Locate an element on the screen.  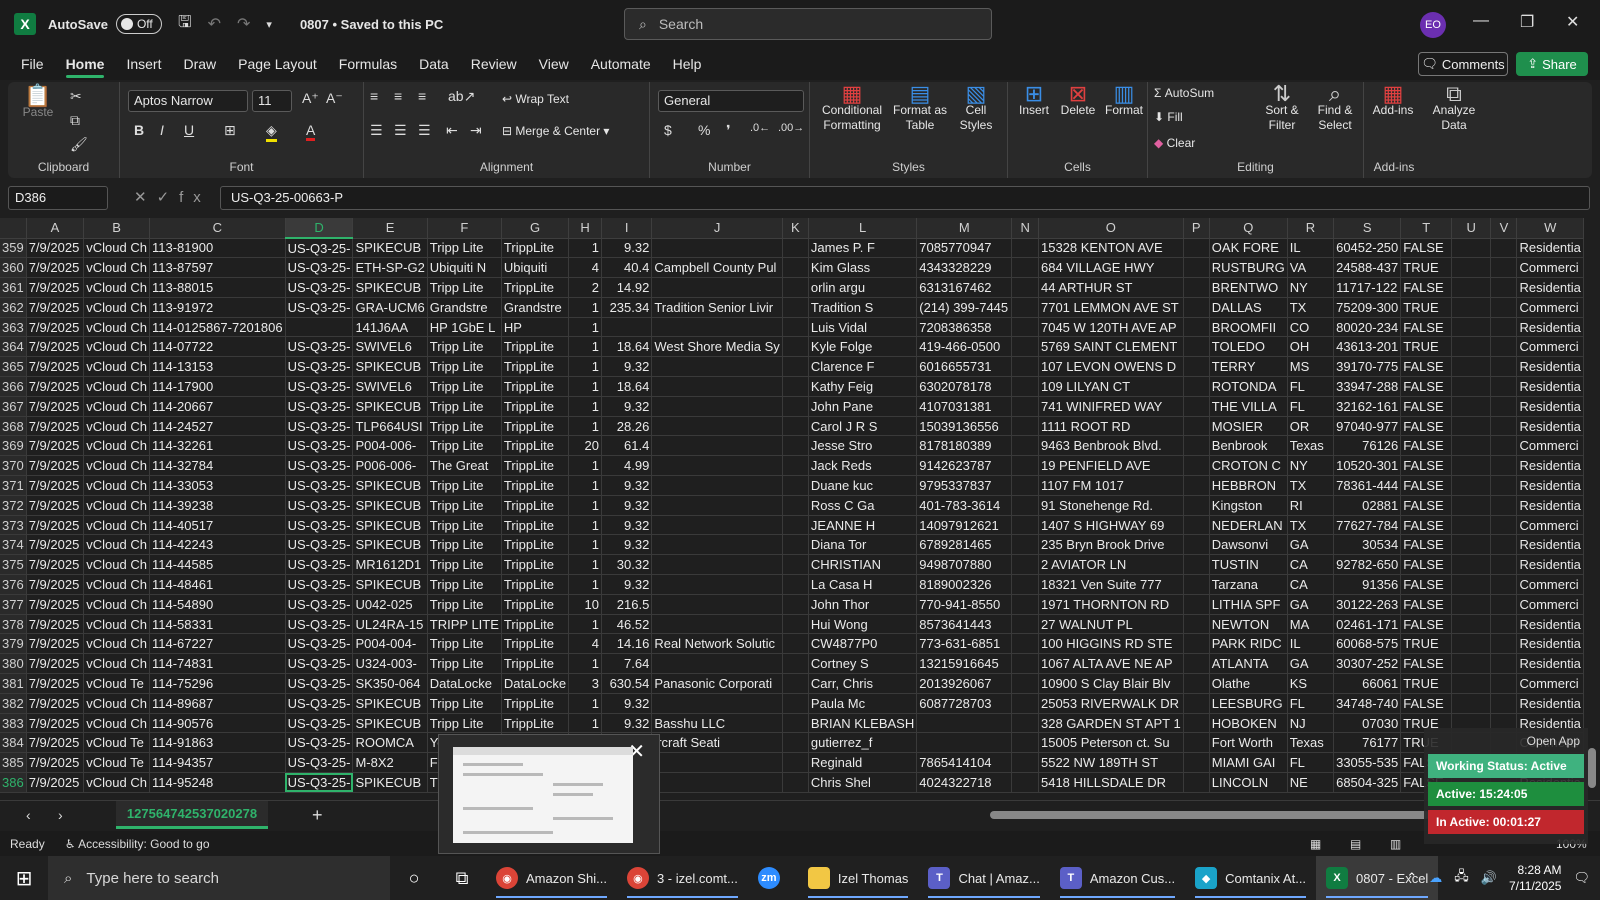
menu-view: View is located at coordinates (554, 64).